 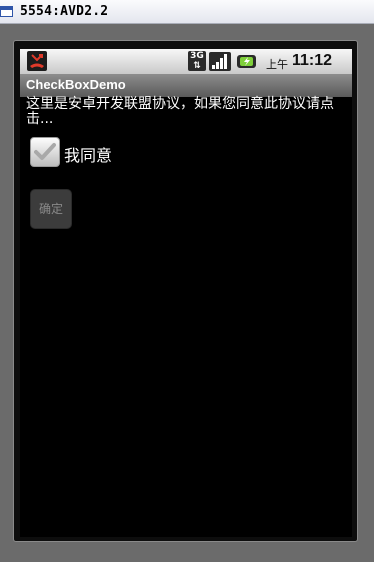 What do you see at coordinates (37, 61) in the screenshot?
I see `missed-call-icon` at bounding box center [37, 61].